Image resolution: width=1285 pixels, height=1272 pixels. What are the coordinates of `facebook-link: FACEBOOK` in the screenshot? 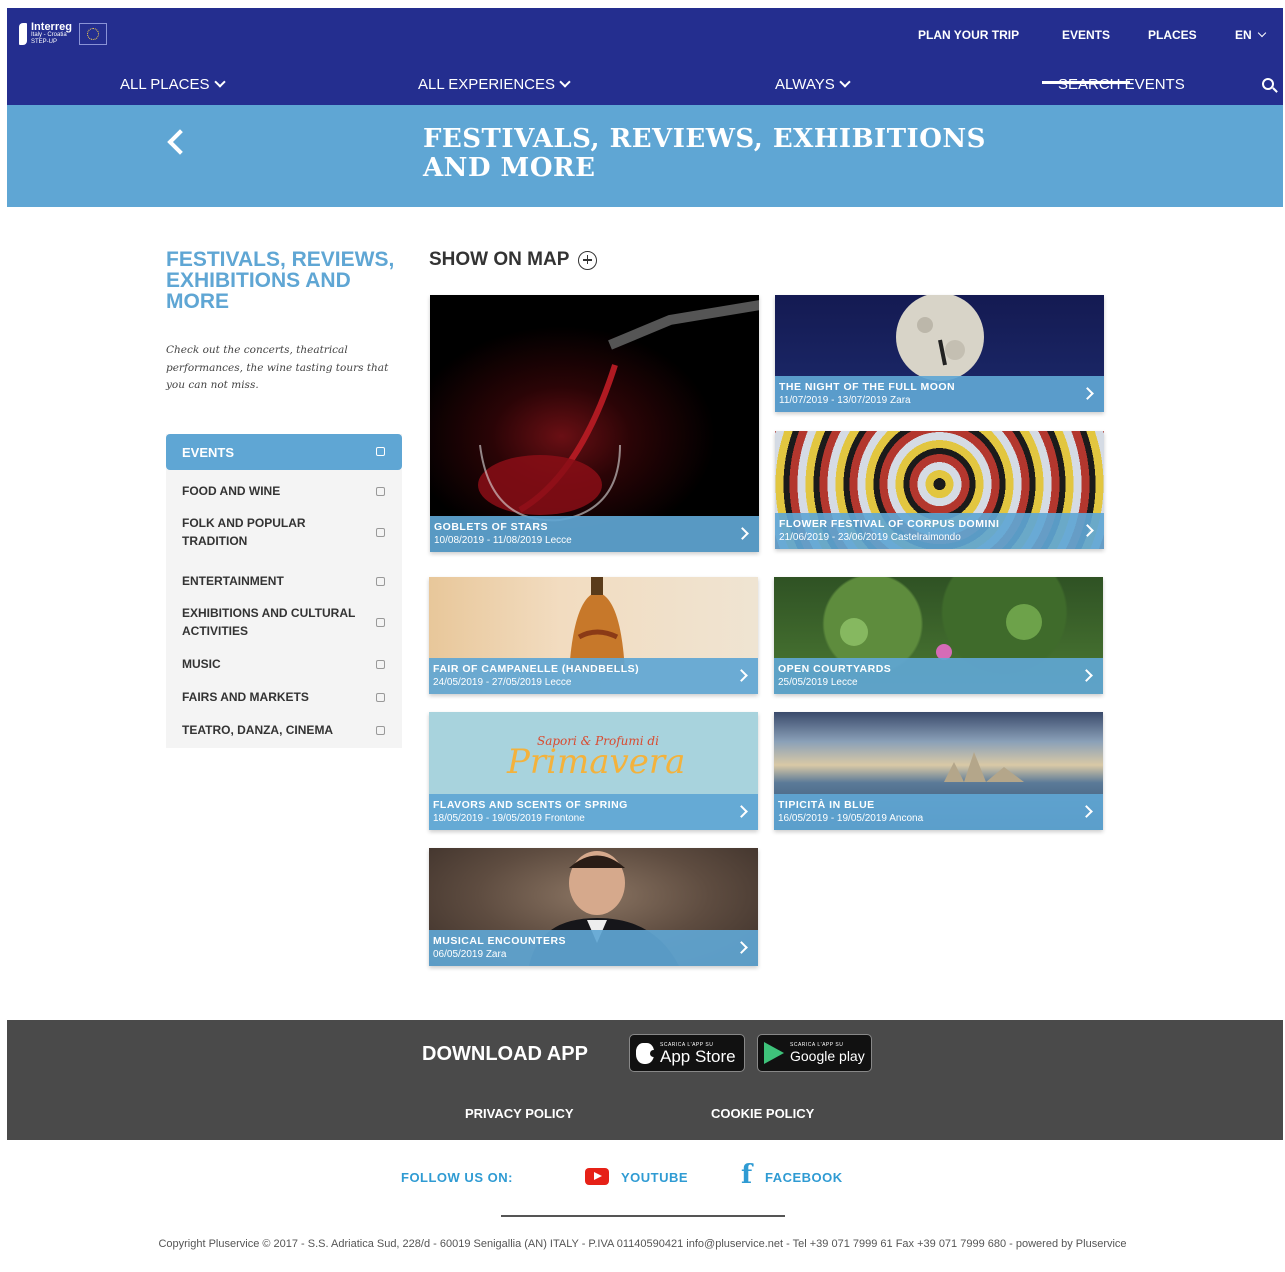 It's located at (804, 1177).